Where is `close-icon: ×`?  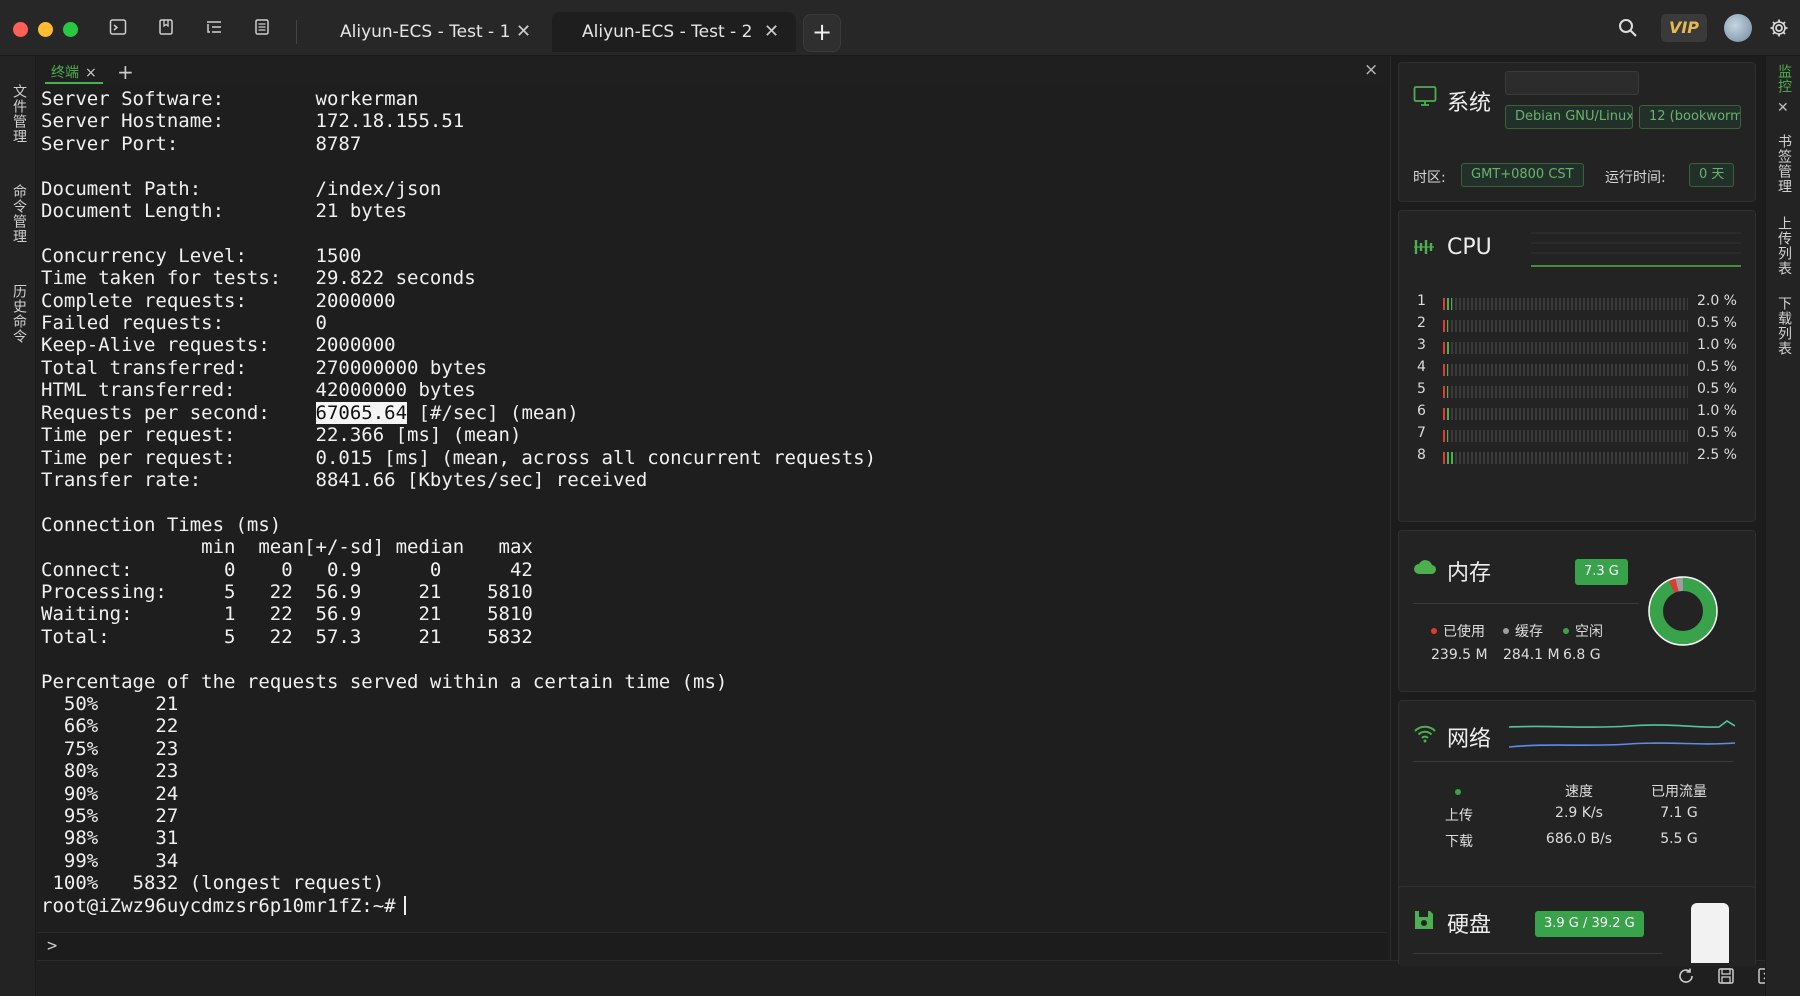 close-icon: × is located at coordinates (91, 73).